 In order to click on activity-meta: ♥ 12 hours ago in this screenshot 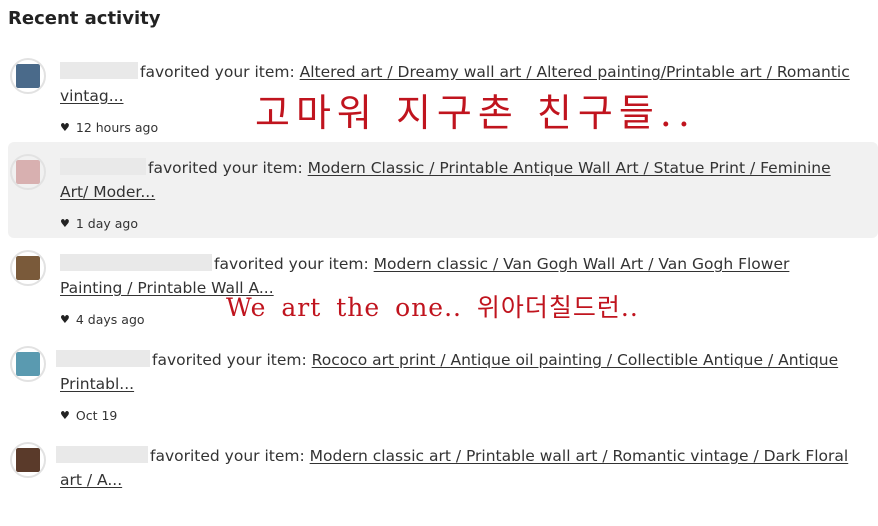, I will do `click(109, 127)`.